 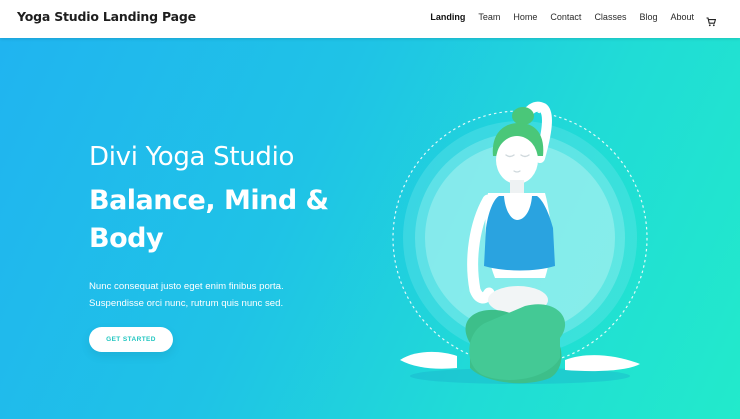 What do you see at coordinates (648, 17) in the screenshot?
I see `nav-item-blog: Blog` at bounding box center [648, 17].